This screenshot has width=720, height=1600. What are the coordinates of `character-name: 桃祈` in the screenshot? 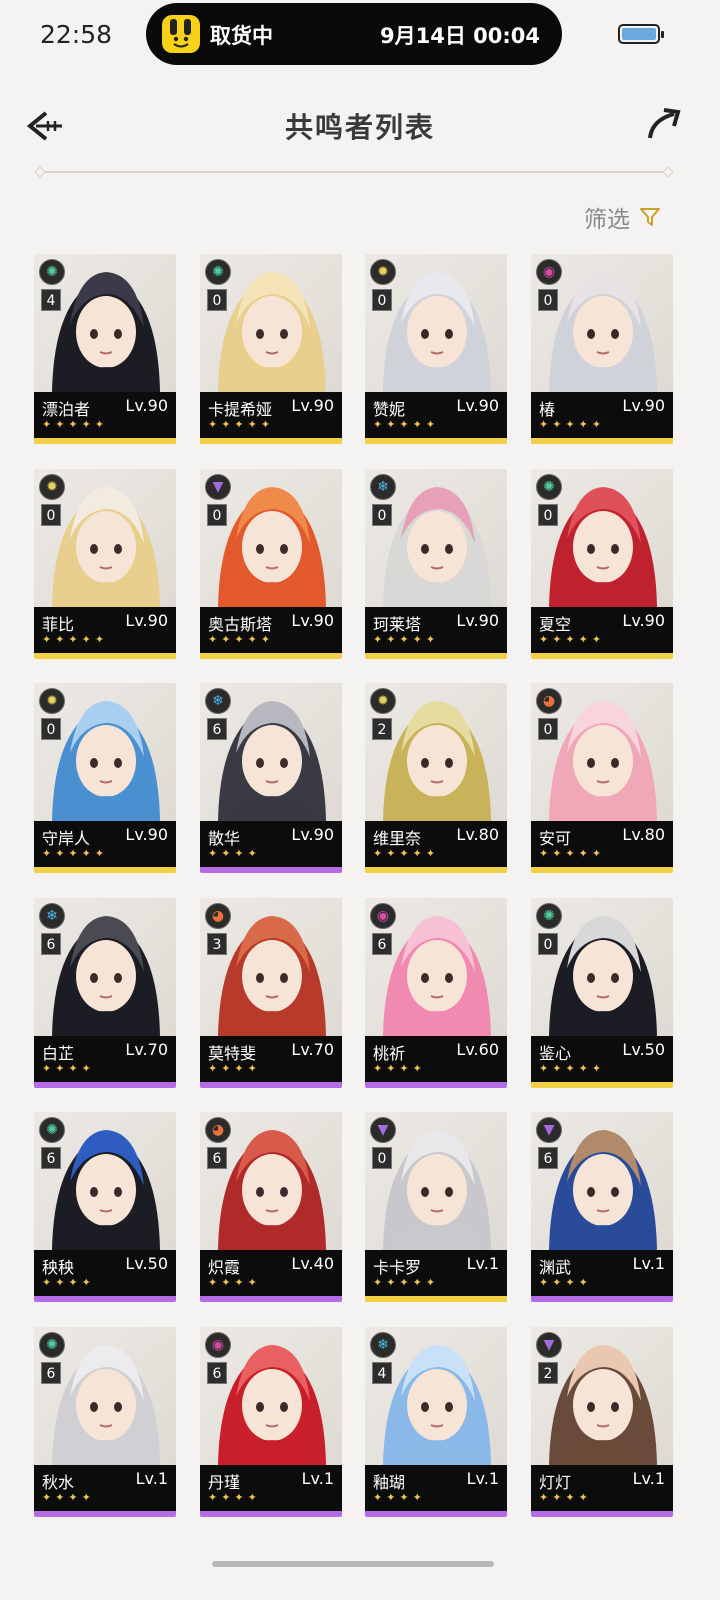 It's located at (389, 1053).